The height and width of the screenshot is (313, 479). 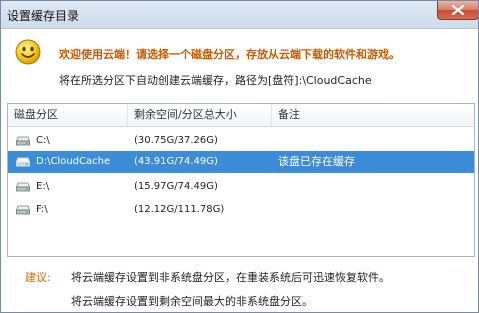 What do you see at coordinates (215, 80) in the screenshot?
I see `path-note: 将在所选分区下自动创建云端缓存，路径为[盘符]:\CloudCache` at bounding box center [215, 80].